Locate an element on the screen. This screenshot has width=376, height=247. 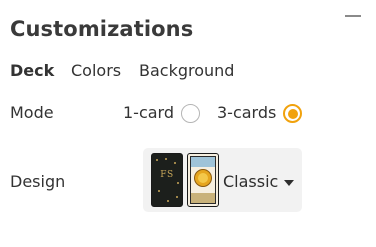
collapse-button is located at coordinates (354, 17).